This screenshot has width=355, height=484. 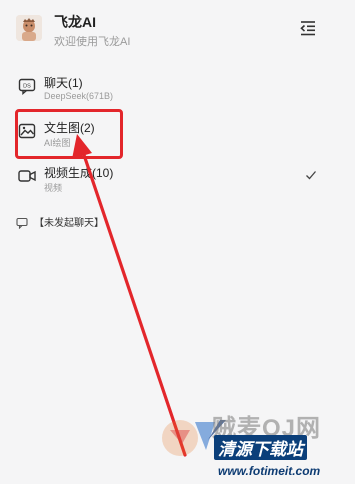 What do you see at coordinates (308, 28) in the screenshot?
I see `collapse-sidebar-icon` at bounding box center [308, 28].